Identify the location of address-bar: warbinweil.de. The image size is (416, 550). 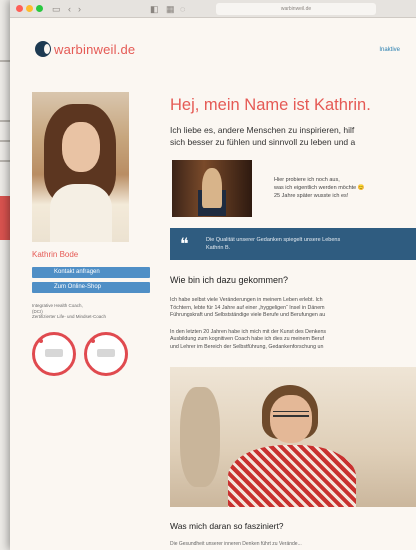
(296, 9).